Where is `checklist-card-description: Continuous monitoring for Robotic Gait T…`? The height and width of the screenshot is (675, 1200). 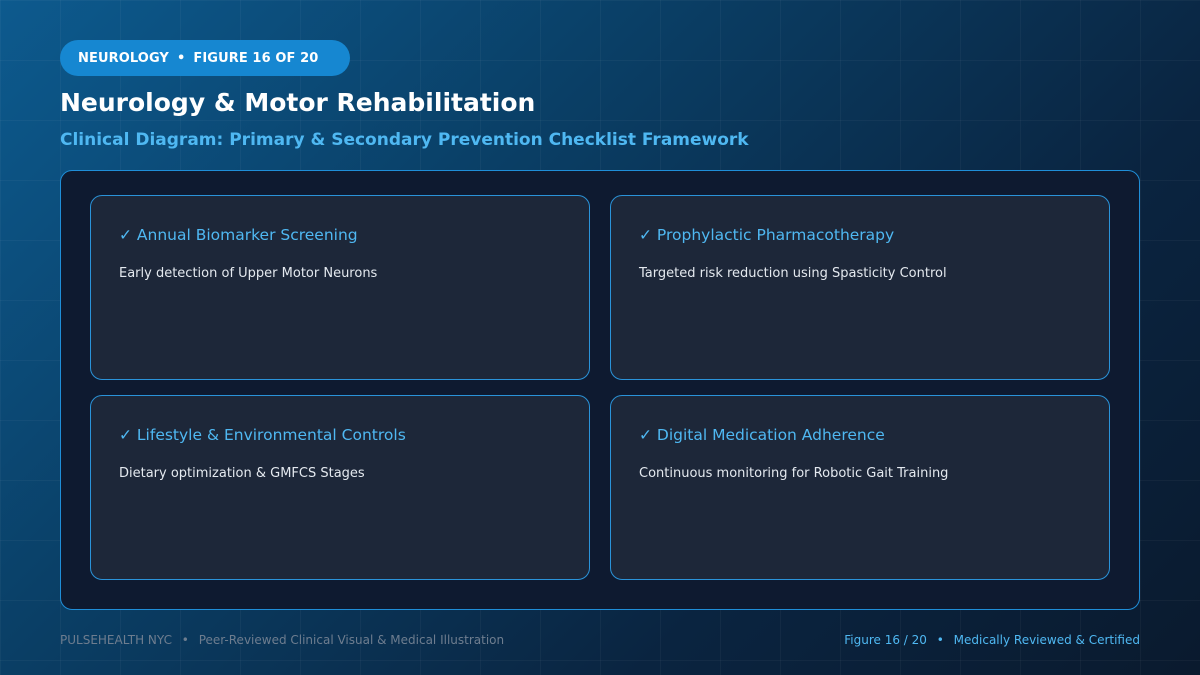 checklist-card-description: Continuous monitoring for Robotic Gait T… is located at coordinates (794, 473).